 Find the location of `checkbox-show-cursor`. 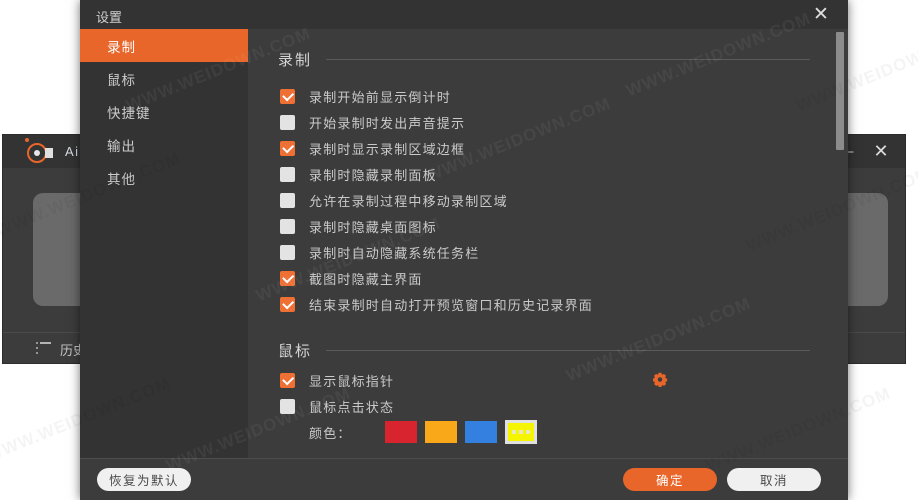

checkbox-show-cursor is located at coordinates (287, 380).